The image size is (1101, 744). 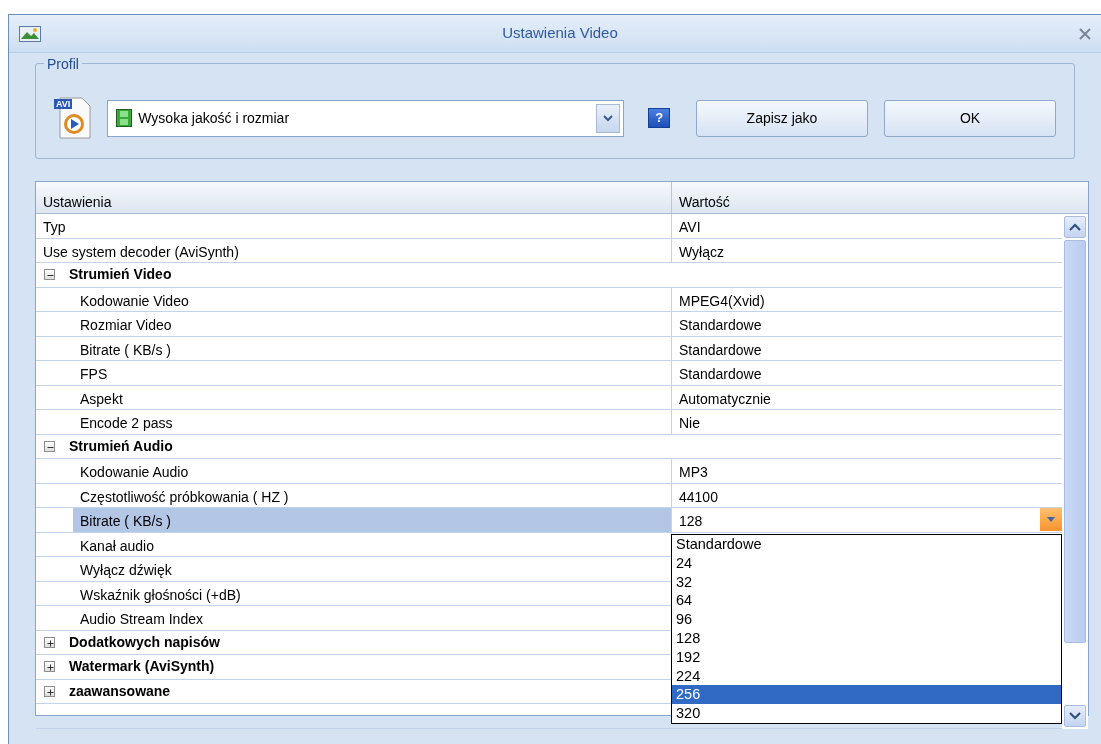 What do you see at coordinates (30, 33) in the screenshot?
I see `app-icon` at bounding box center [30, 33].